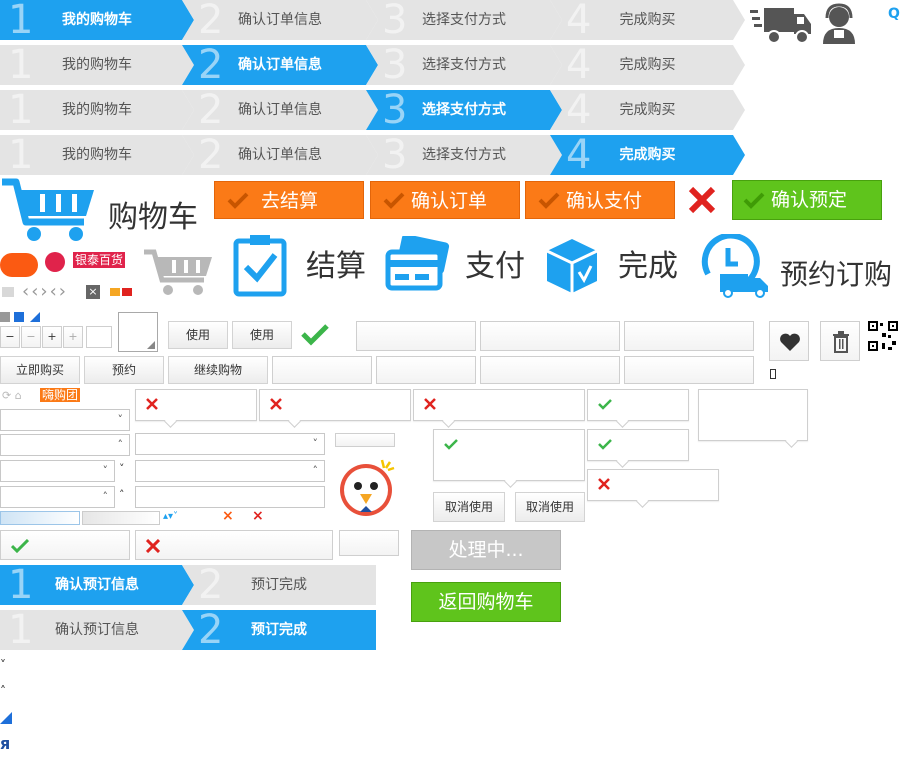 This screenshot has width=900, height=760. Describe the element at coordinates (234, 545) in the screenshot. I see `error-bar` at that location.